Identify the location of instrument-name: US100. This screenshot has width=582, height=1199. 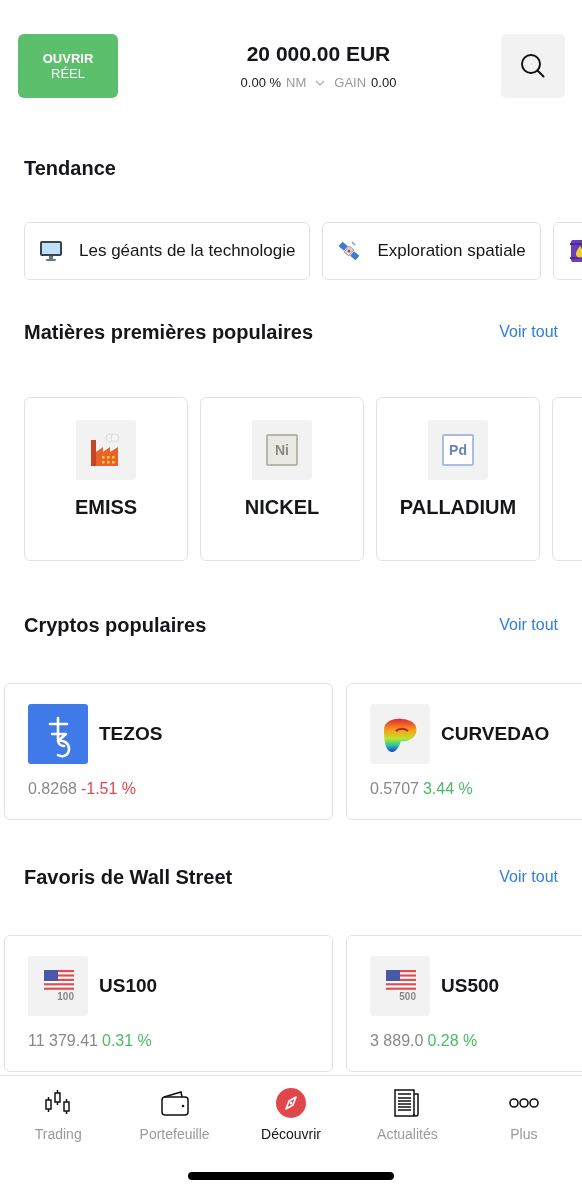
(128, 986).